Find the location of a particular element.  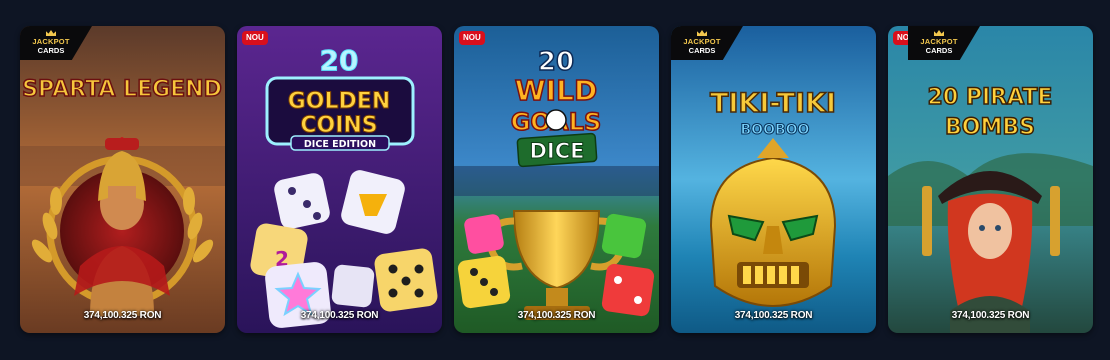

game-title: TIKI-TIKI is located at coordinates (773, 103).